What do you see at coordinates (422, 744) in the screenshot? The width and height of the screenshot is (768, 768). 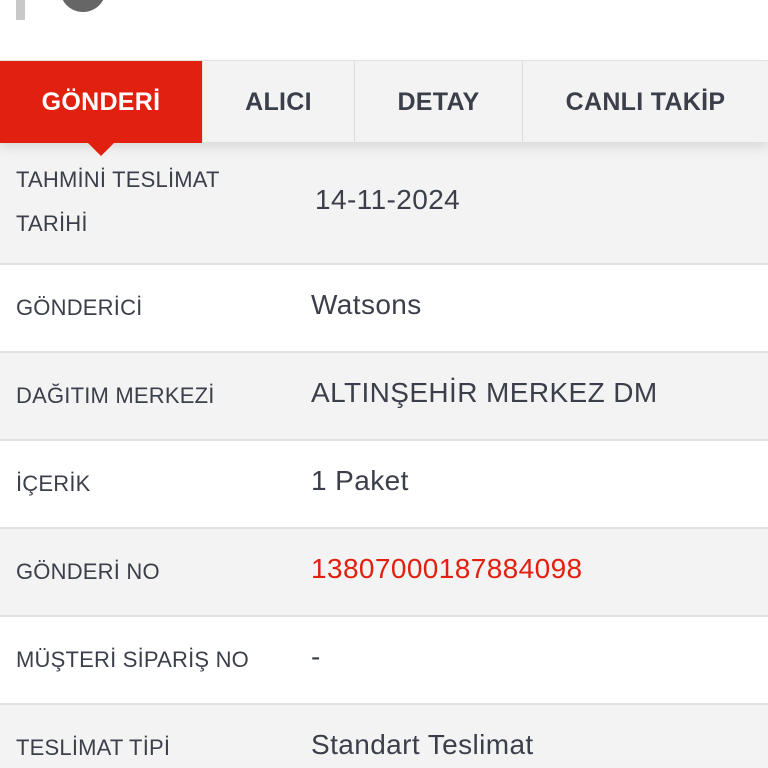 I see `delivery-type-value: Standart Teslimat` at bounding box center [422, 744].